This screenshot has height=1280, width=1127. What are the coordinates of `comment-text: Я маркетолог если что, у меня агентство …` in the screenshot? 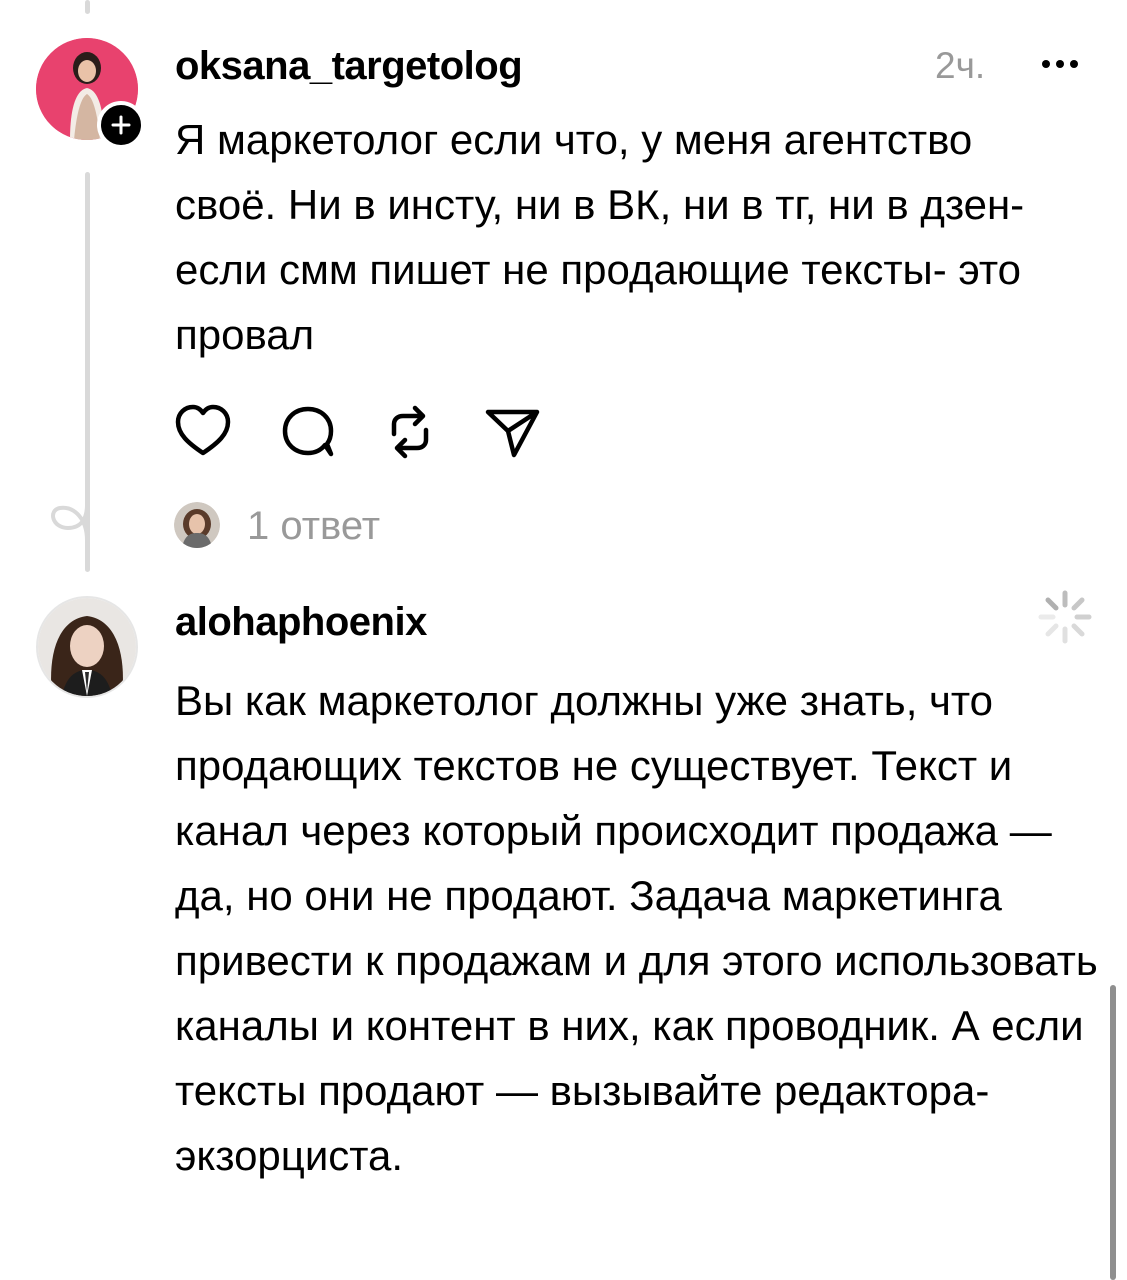 It's located at (600, 237).